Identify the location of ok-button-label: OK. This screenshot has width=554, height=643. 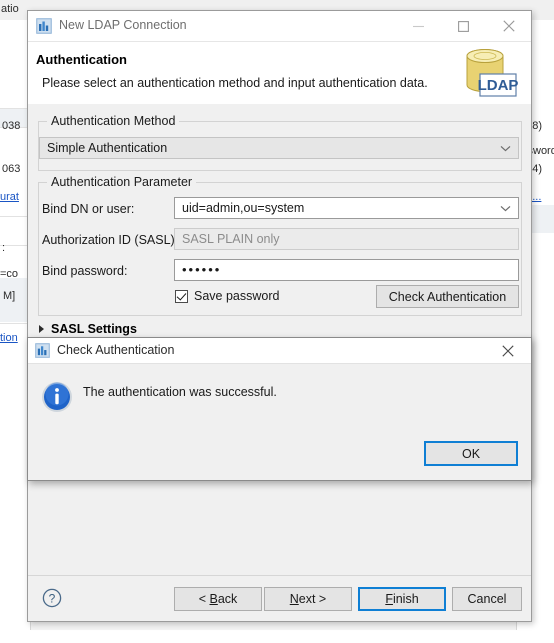
(471, 453).